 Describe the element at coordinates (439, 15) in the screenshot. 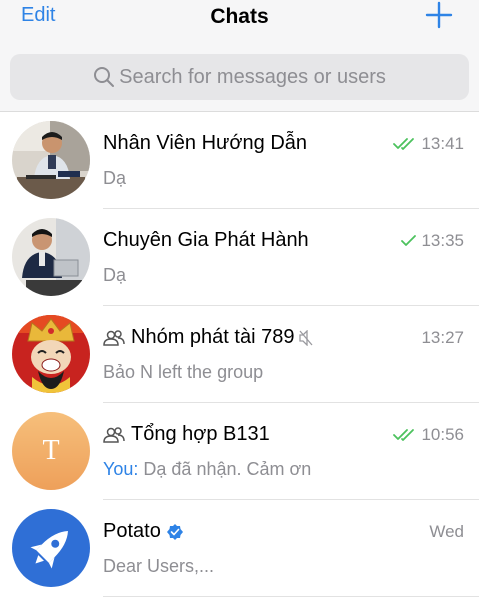

I see `compose-plus-icon` at that location.